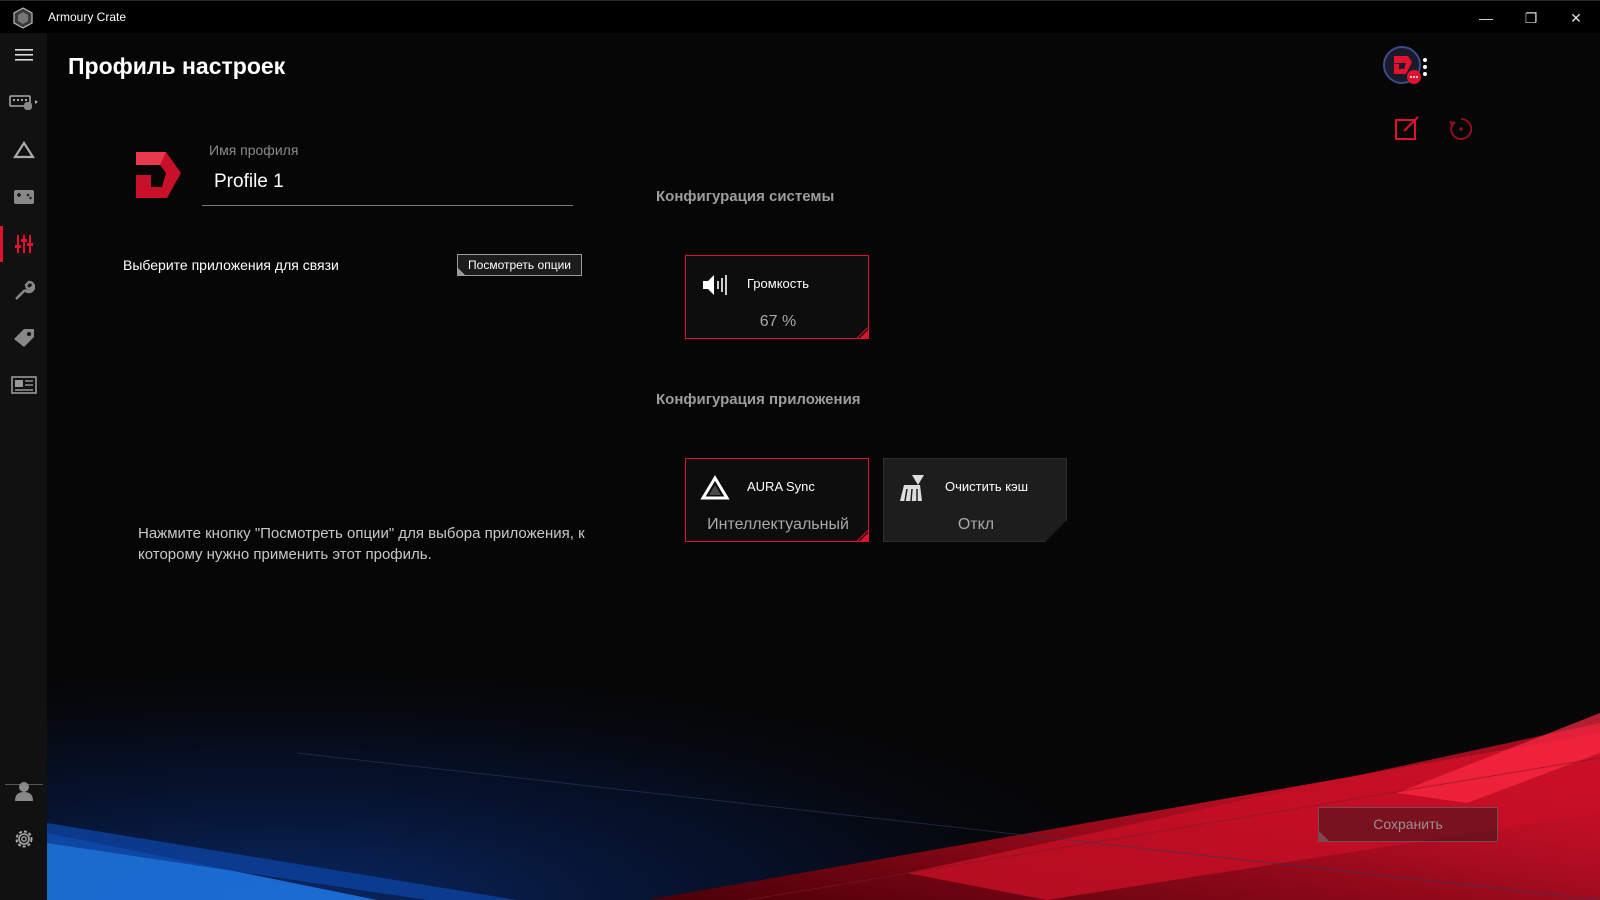 Image resolution: width=1600 pixels, height=900 pixels. Describe the element at coordinates (778, 524) in the screenshot. I see `aura-sync-tile-value: Интеллектуальный` at that location.